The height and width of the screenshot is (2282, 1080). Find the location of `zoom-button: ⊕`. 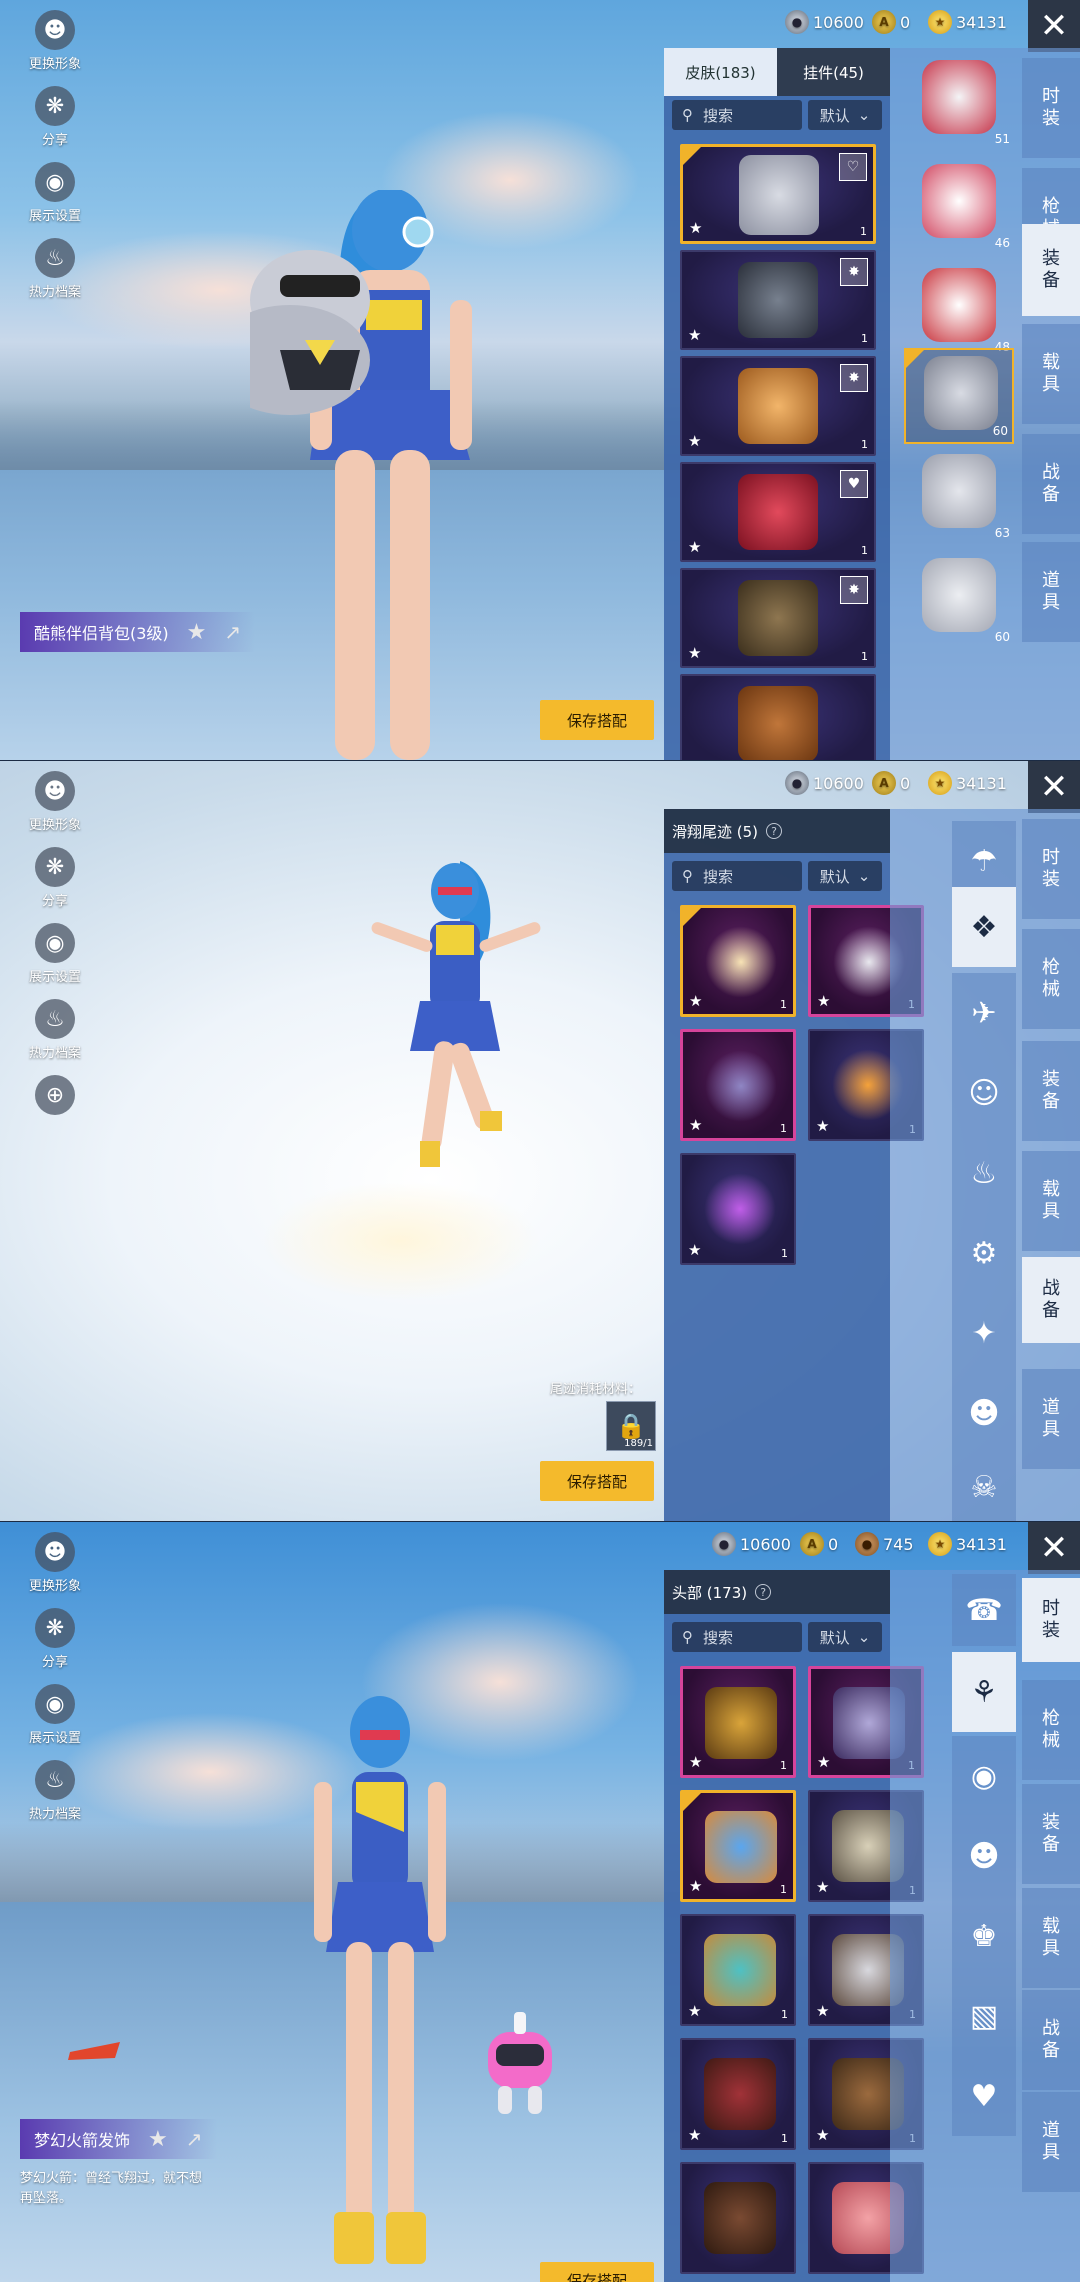

zoom-button: ⊕ is located at coordinates (55, 1113).